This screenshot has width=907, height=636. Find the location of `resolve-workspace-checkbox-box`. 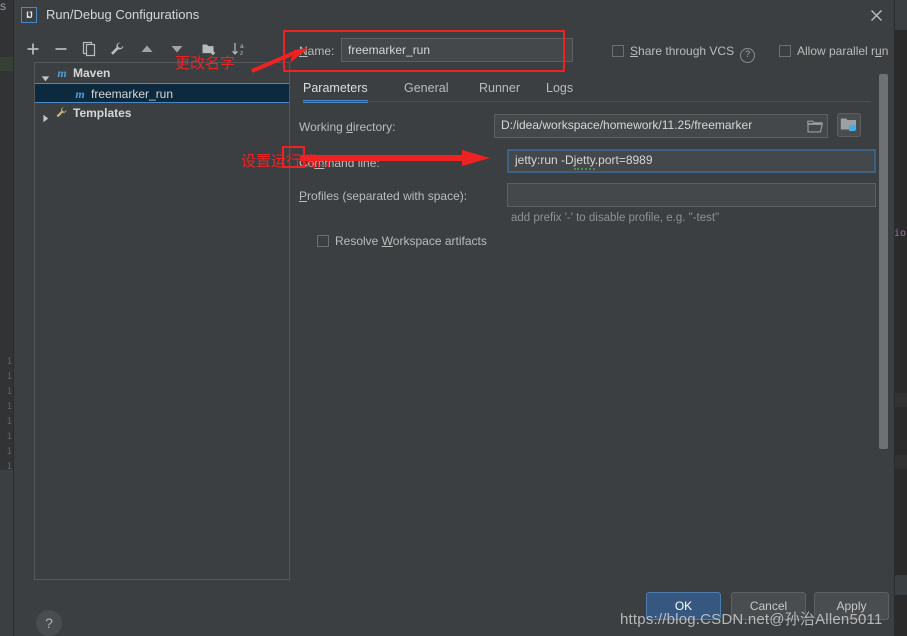

resolve-workspace-checkbox-box is located at coordinates (323, 241).